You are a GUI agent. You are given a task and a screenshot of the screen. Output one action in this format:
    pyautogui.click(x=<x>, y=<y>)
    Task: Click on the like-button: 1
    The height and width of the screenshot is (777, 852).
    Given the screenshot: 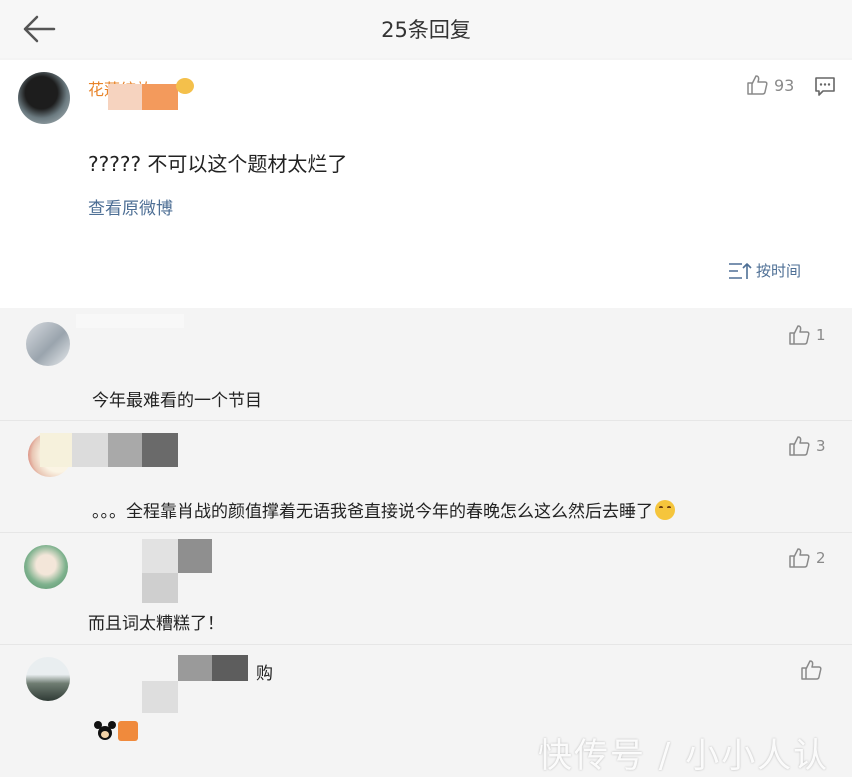 What is the action you would take?
    pyautogui.click(x=807, y=335)
    